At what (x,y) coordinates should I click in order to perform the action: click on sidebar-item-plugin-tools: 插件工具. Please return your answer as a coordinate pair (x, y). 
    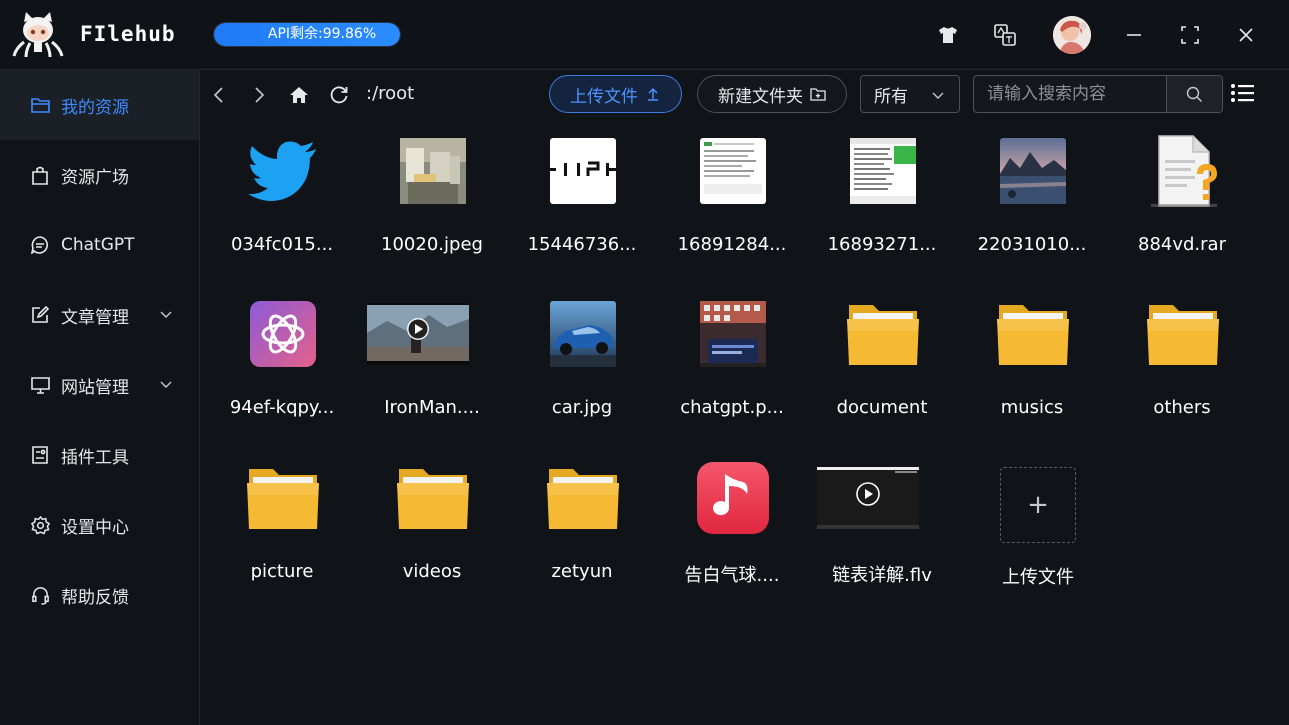
    Looking at the image, I should click on (99, 455).